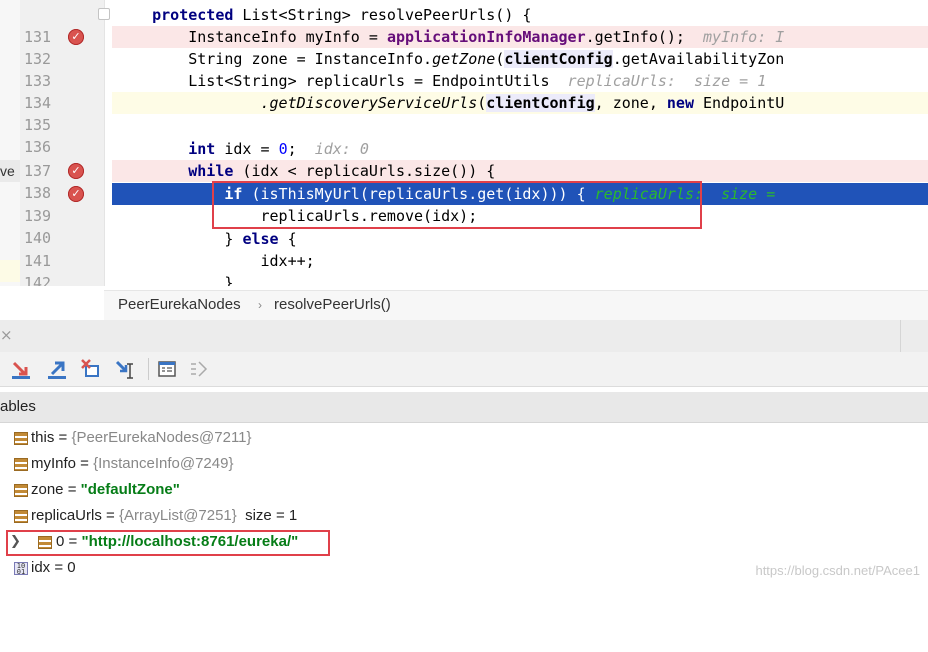  What do you see at coordinates (464, 369) in the screenshot?
I see `debug-toolbar` at bounding box center [464, 369].